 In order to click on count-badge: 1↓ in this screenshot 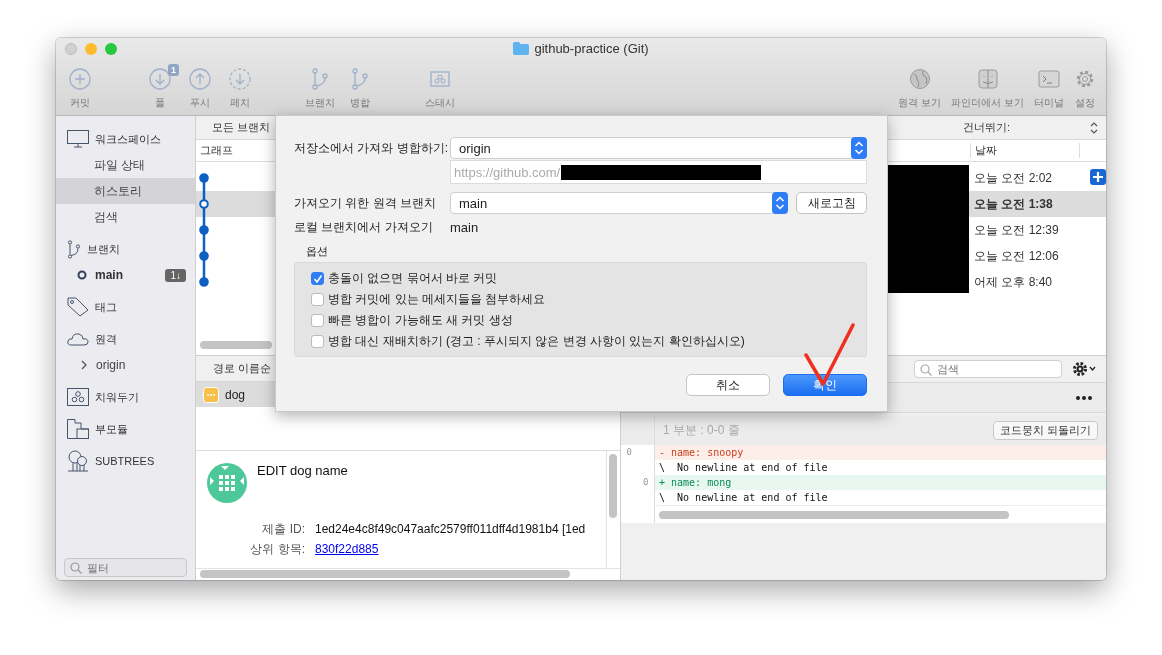, I will do `click(175, 275)`.